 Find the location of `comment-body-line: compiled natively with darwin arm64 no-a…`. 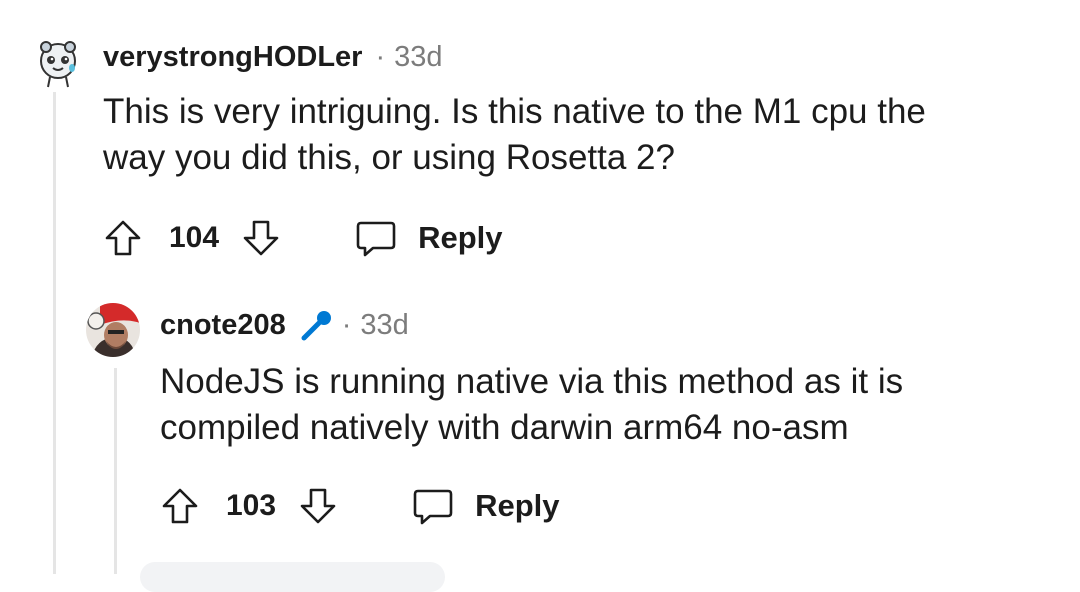

comment-body-line: compiled natively with darwin arm64 no-a… is located at coordinates (504, 427).